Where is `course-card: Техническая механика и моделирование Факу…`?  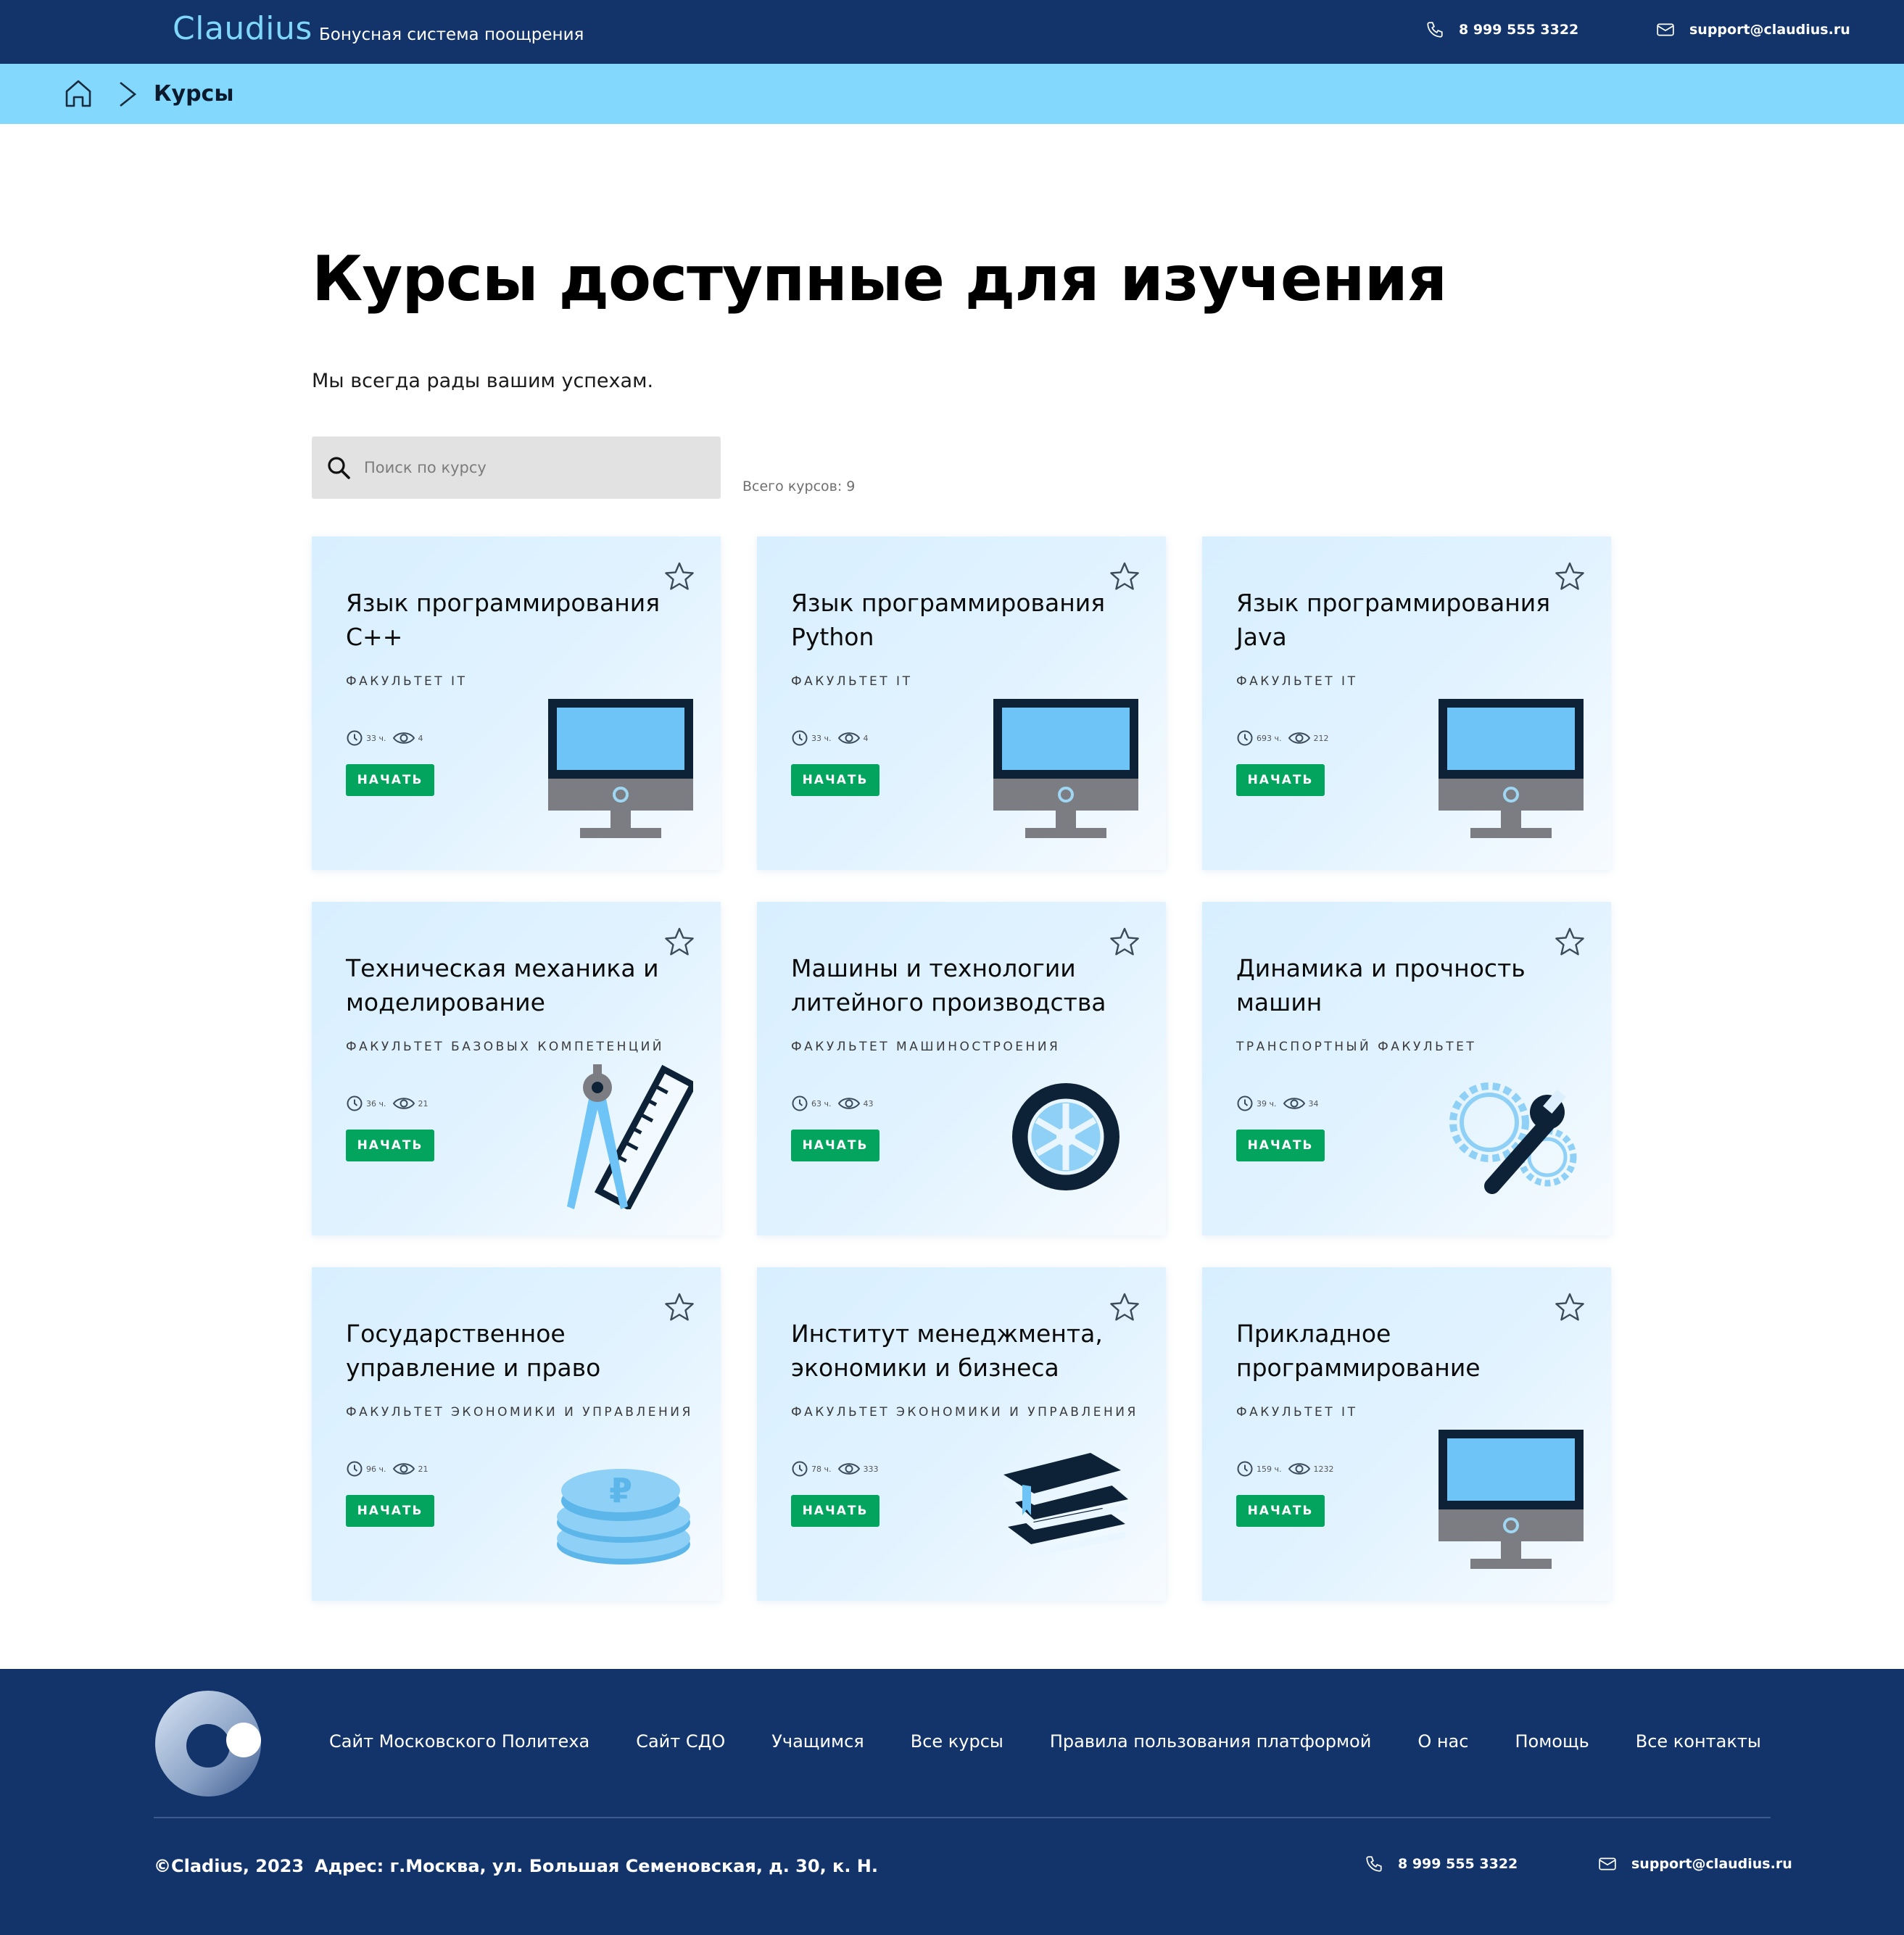
course-card: Техническая механика и моделирование Факу… is located at coordinates (516, 1068).